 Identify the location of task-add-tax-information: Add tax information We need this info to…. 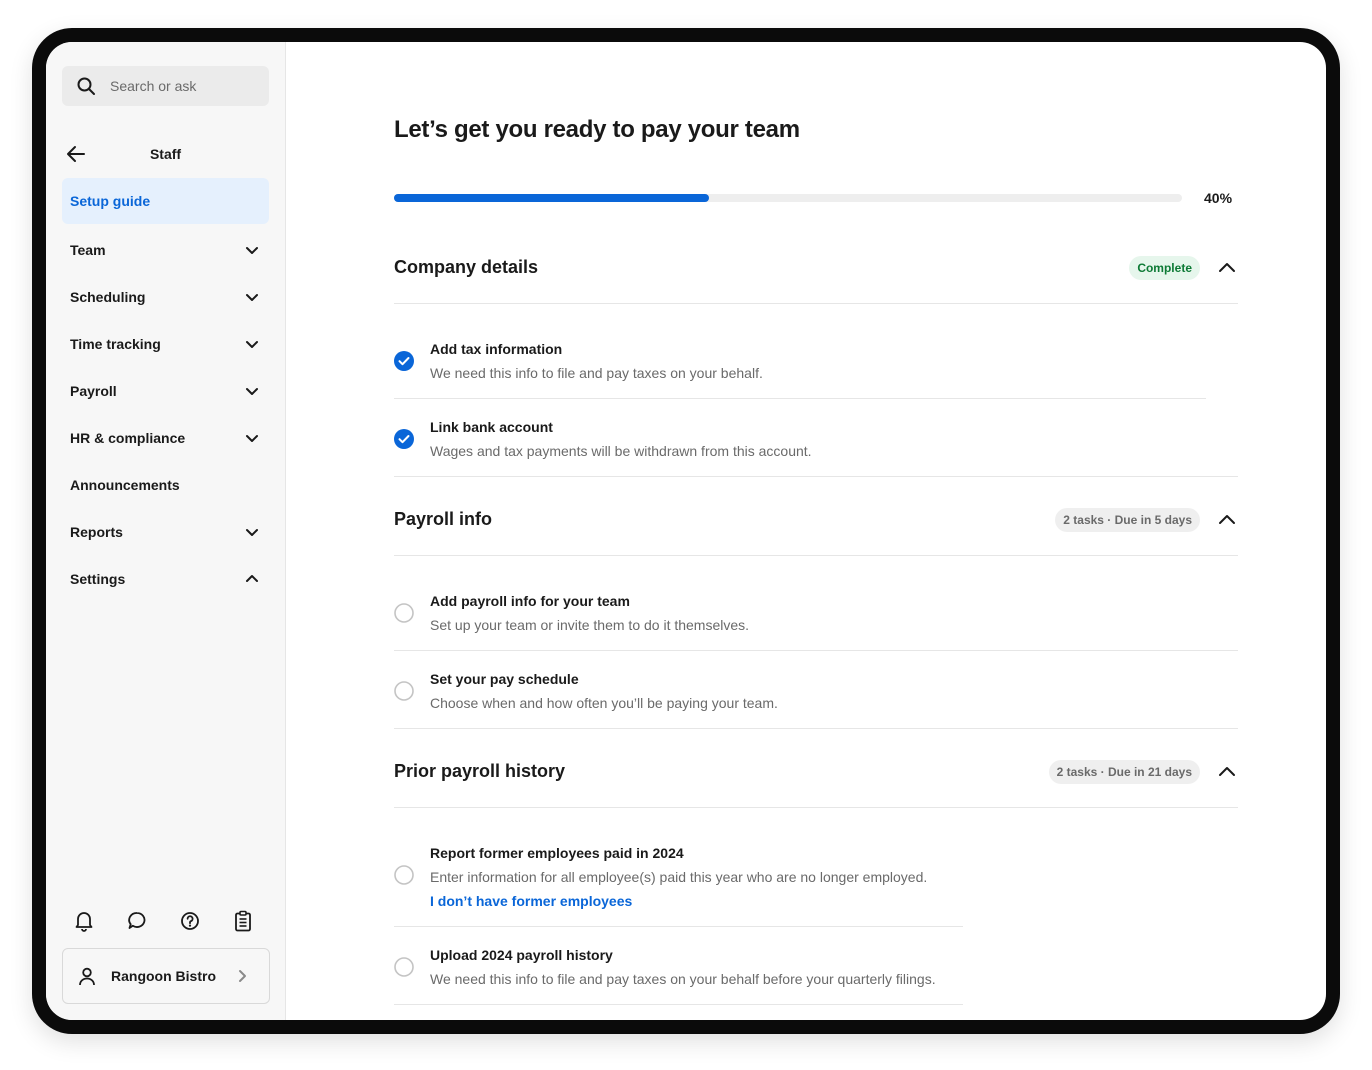
(800, 360).